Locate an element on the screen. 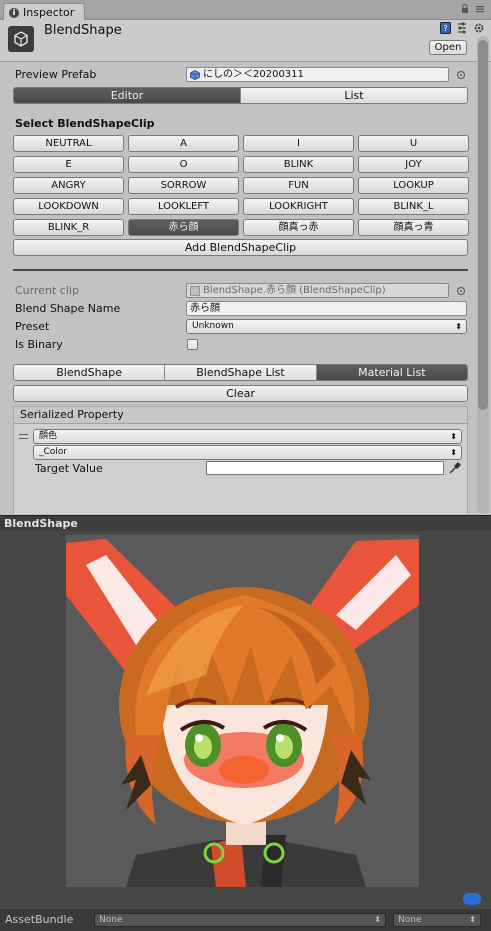 The width and height of the screenshot is (491, 931). object-title: BlendShape is located at coordinates (83, 30).